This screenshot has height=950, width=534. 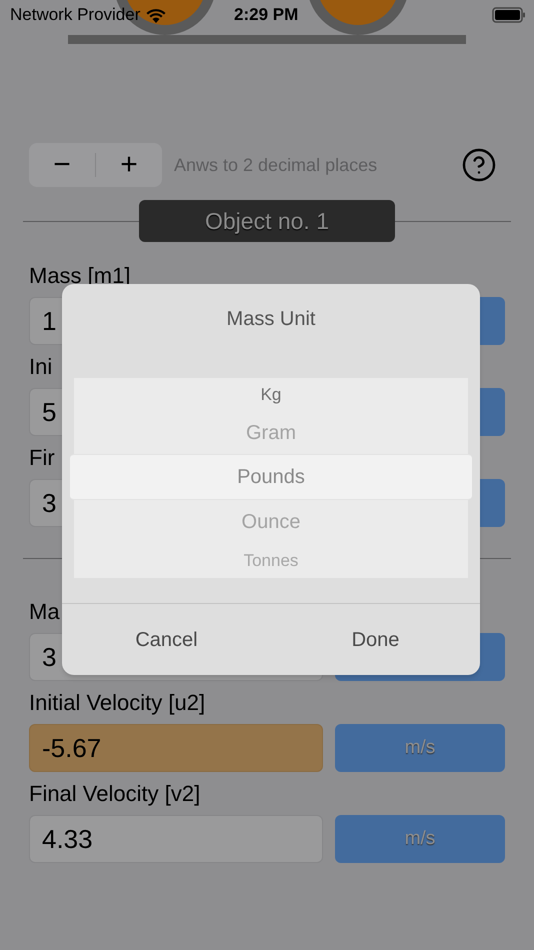 I want to click on carrier-name: Network Provider, so click(x=75, y=15).